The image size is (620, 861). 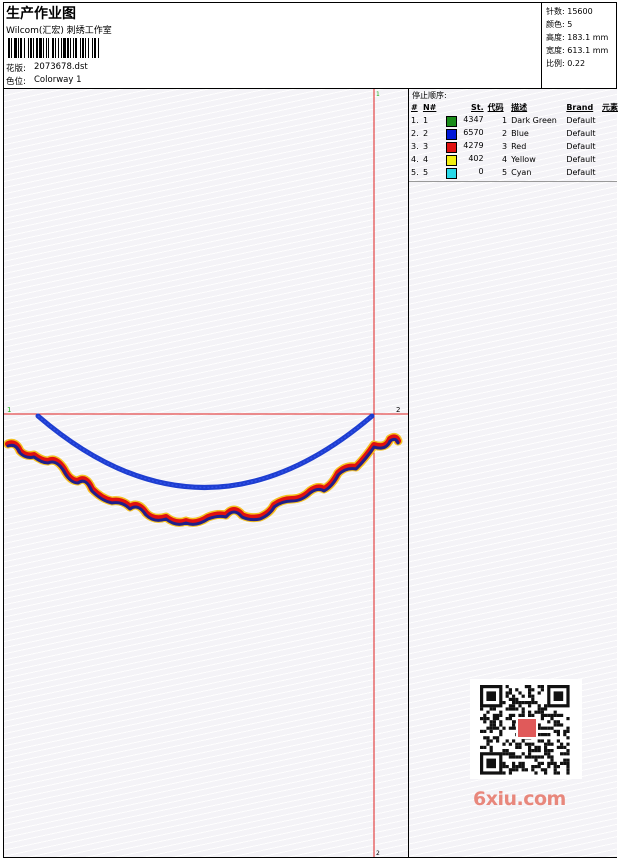 I want to click on stop-row: 2. 2 6570 2 Blue Default, so click(x=514, y=133).